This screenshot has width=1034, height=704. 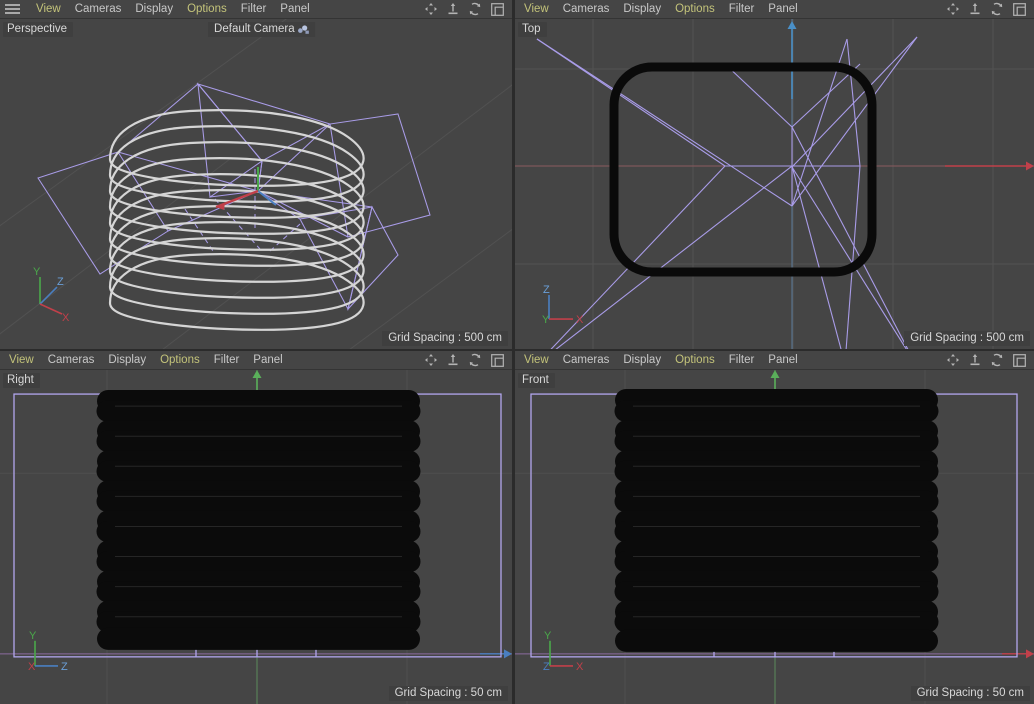 I want to click on viewport-label-right: Right, so click(x=21, y=381).